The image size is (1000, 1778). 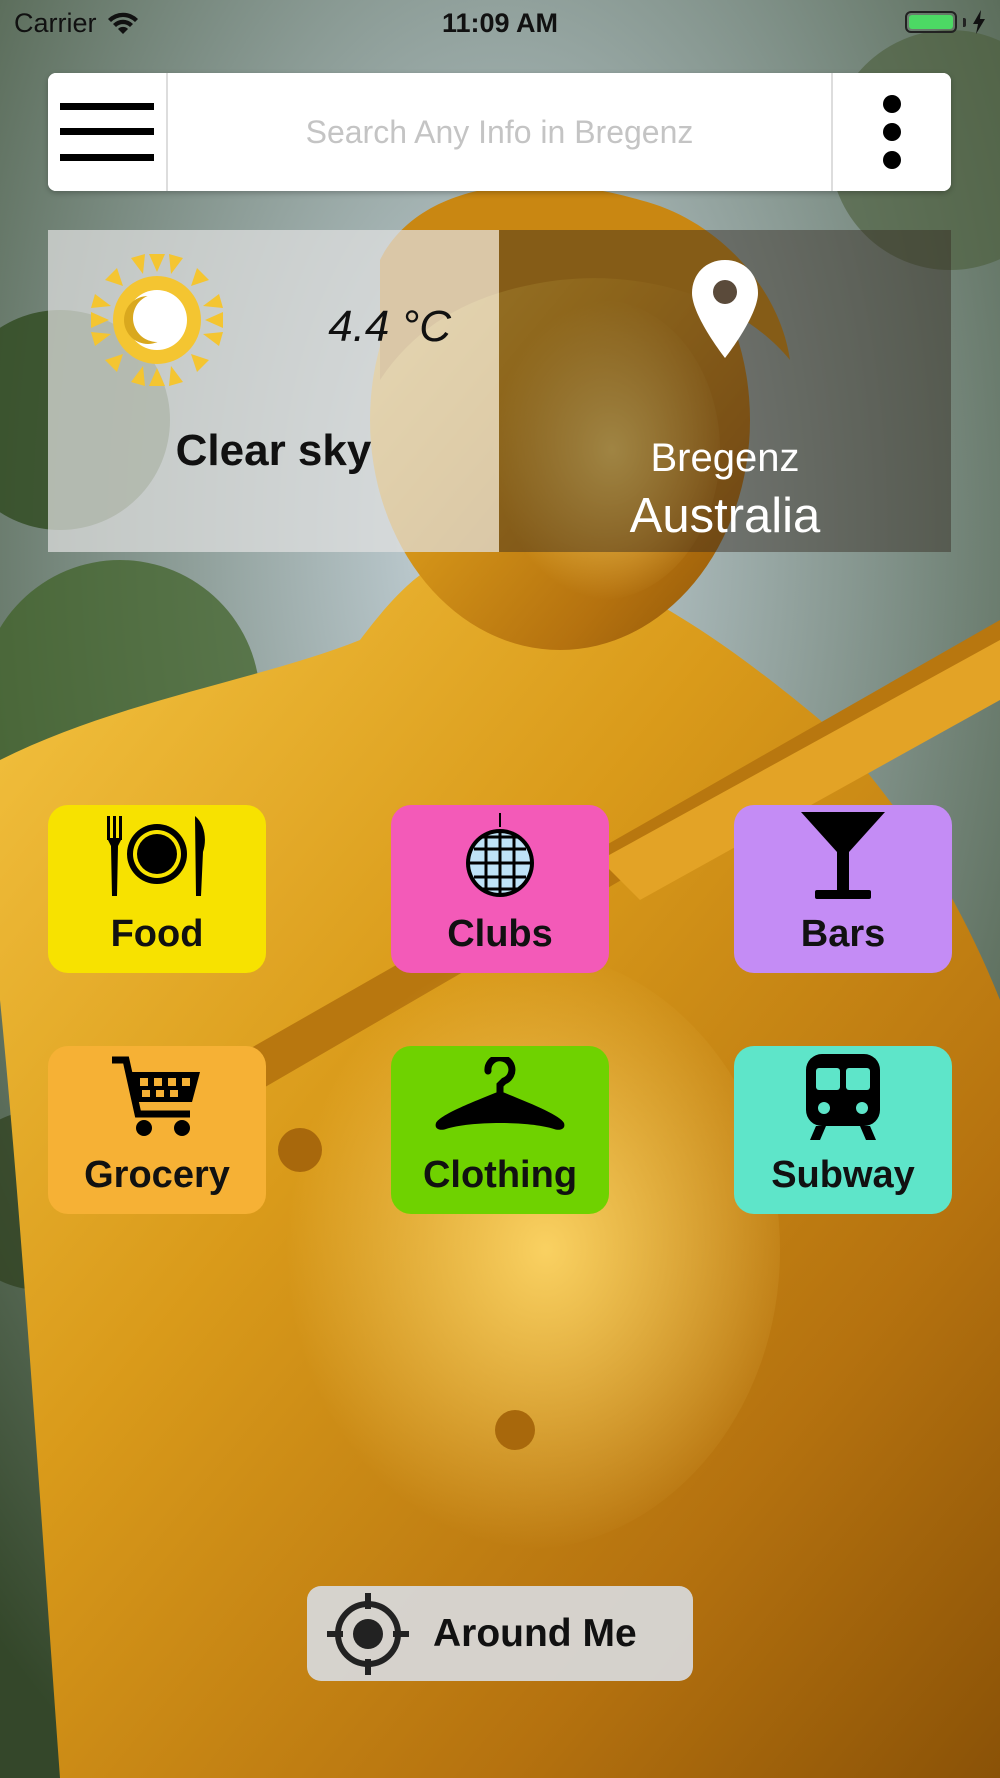 I want to click on search-bar, so click(x=499, y=132).